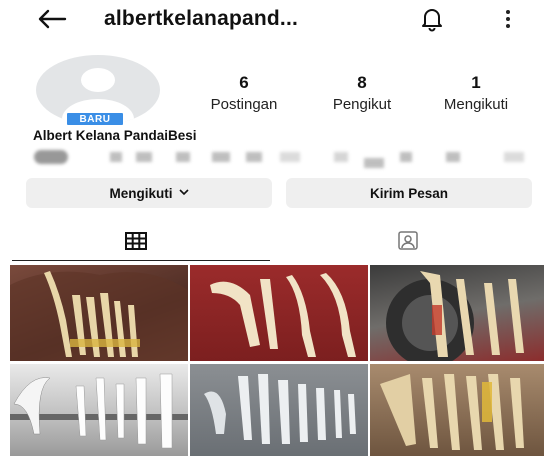 Image resolution: width=544 pixels, height=456 pixels. I want to click on new-badge: BARU, so click(95, 119).